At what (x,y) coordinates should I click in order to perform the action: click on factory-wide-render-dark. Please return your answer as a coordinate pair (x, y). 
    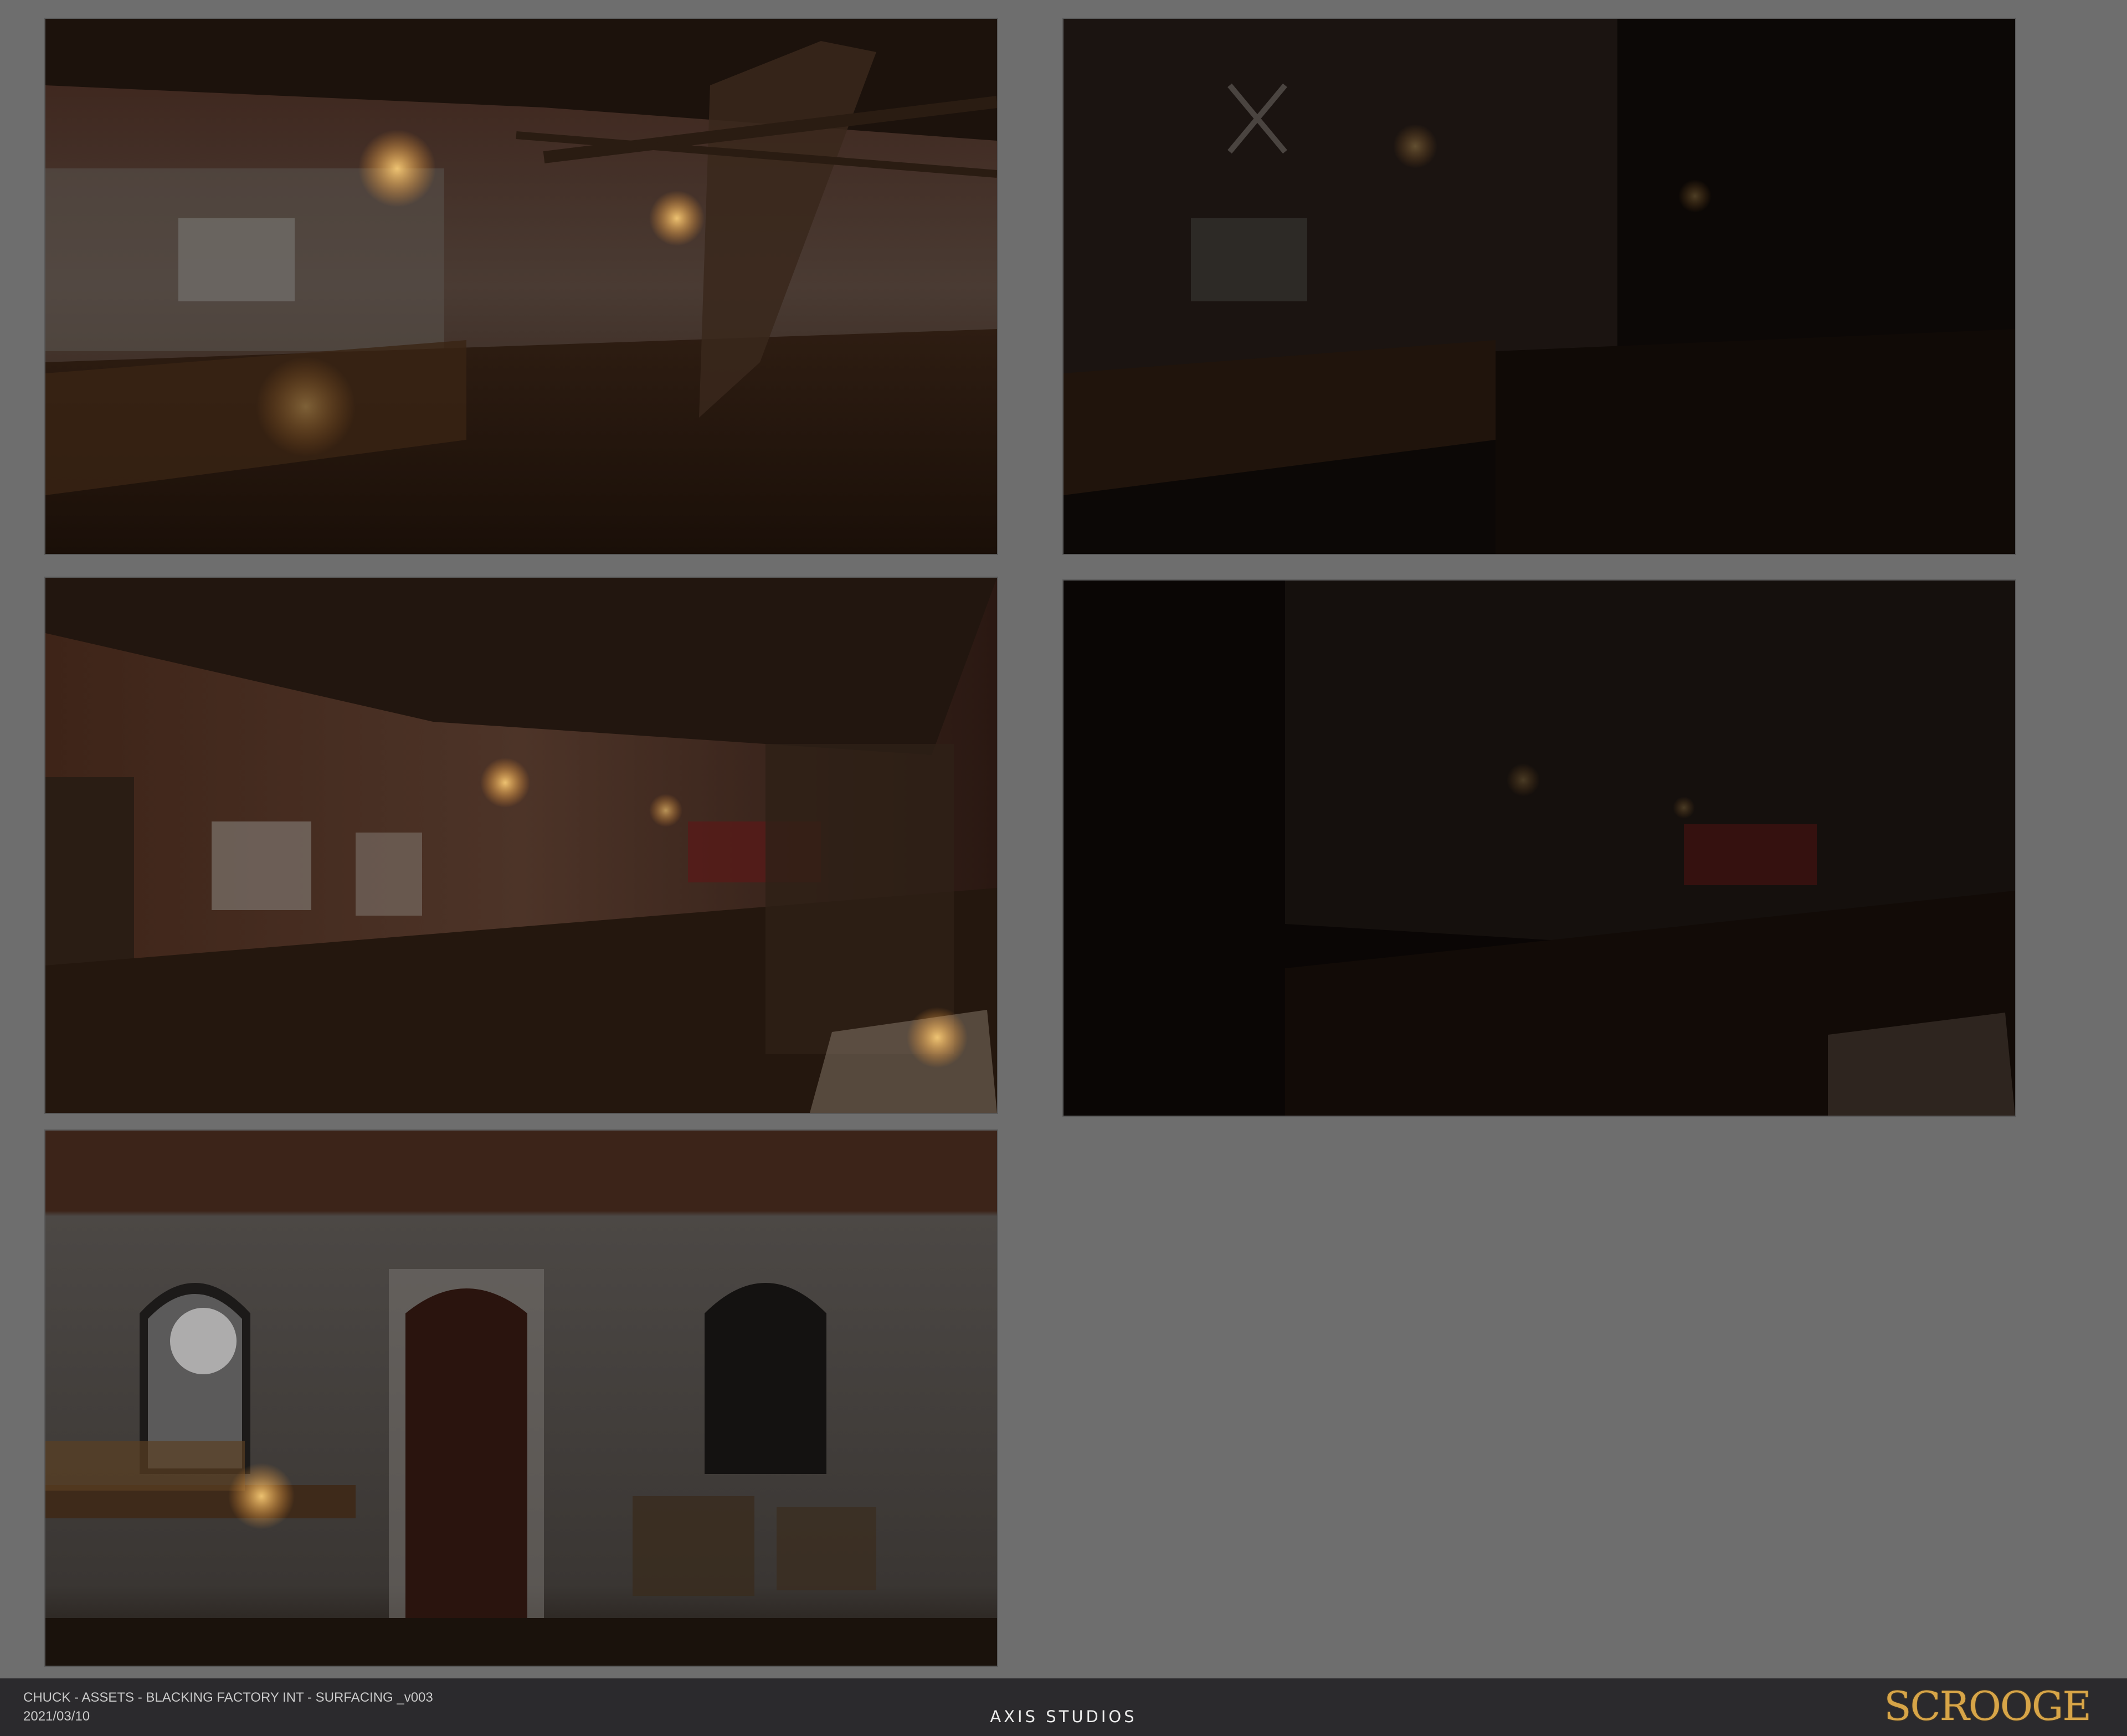
    Looking at the image, I should click on (1540, 848).